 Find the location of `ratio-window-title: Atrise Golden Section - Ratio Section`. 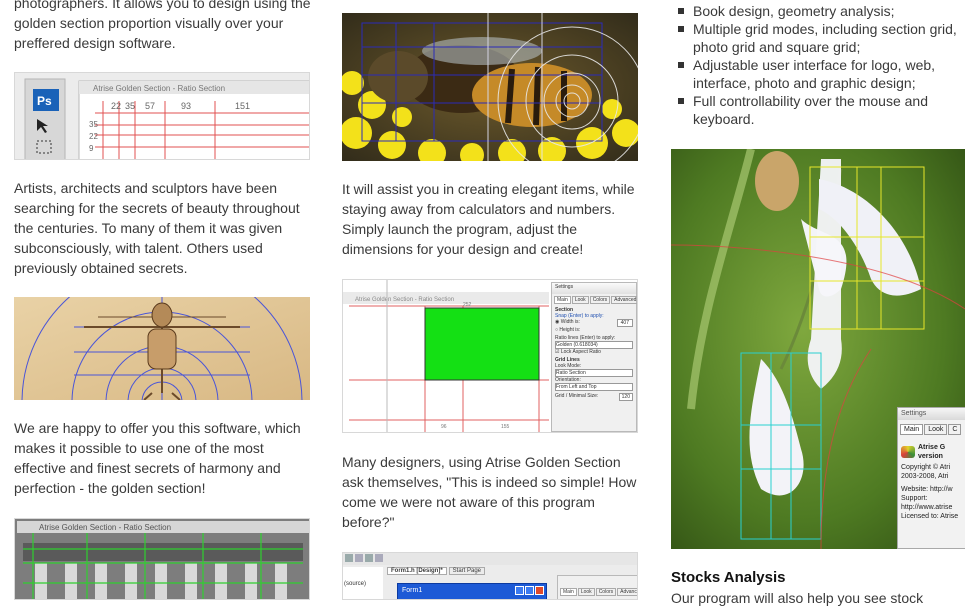

ratio-window-title: Atrise Golden Section - Ratio Section is located at coordinates (159, 88).